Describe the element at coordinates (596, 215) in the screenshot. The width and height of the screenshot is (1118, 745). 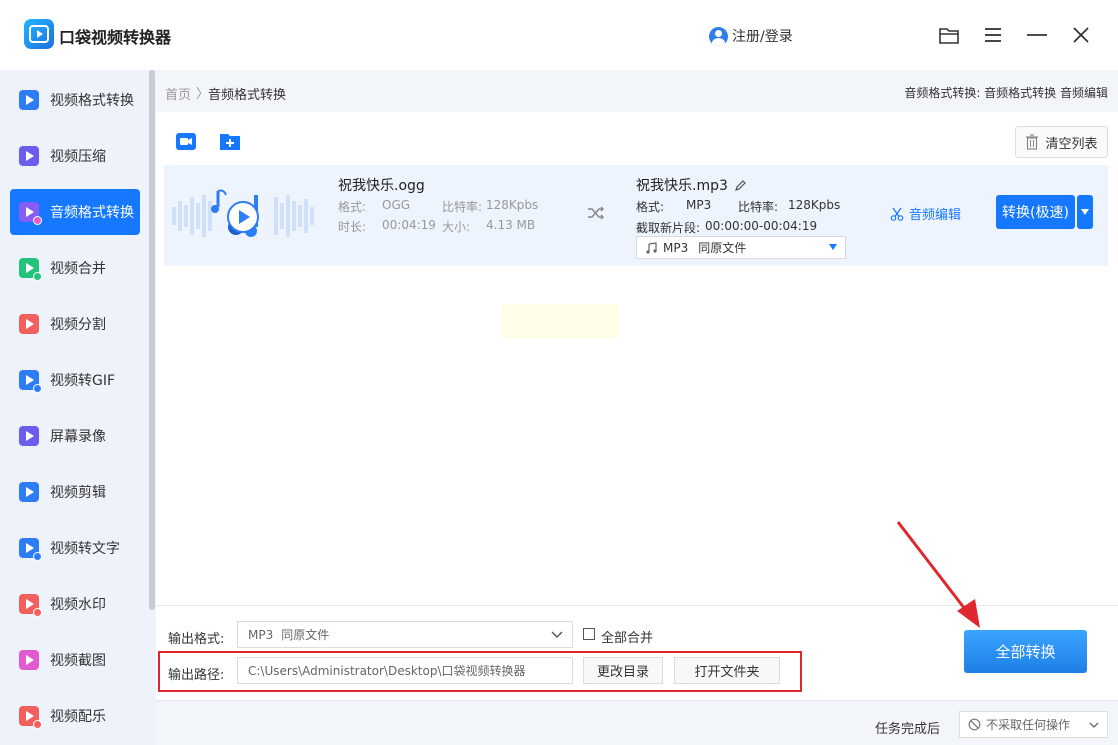
I see `shuffle-icon` at that location.